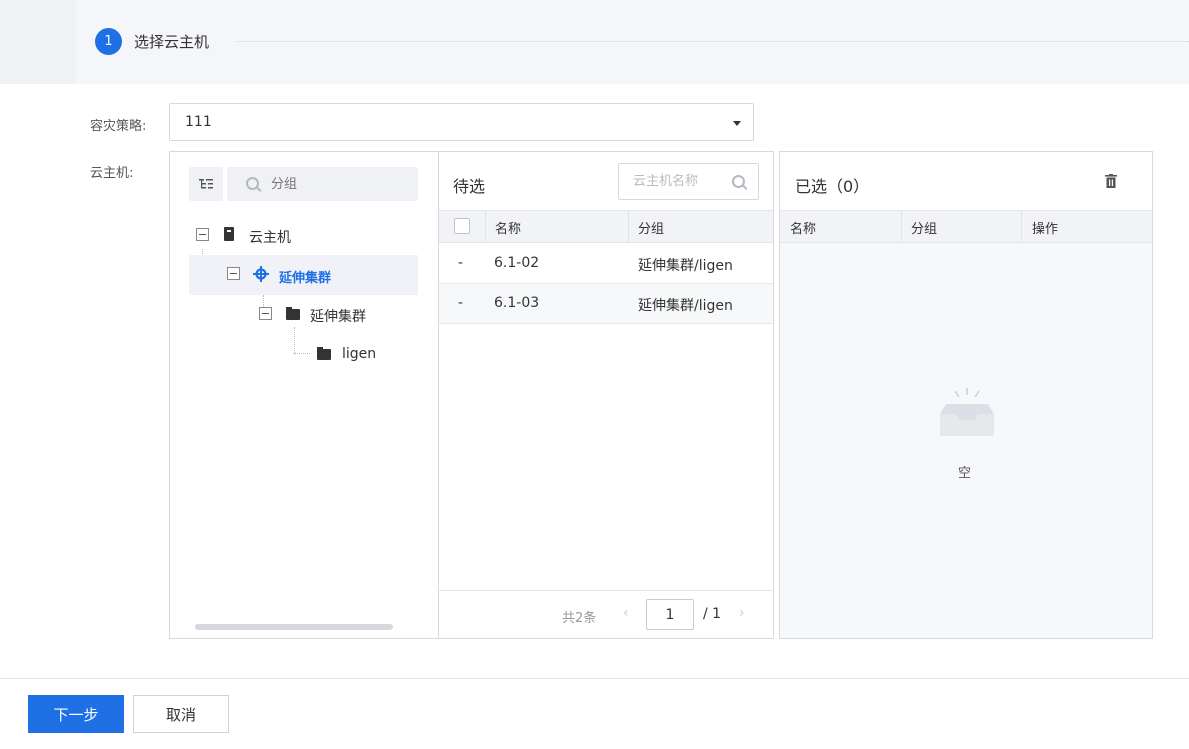 The width and height of the screenshot is (1189, 749). I want to click on prev-page-icon: ‹, so click(626, 613).